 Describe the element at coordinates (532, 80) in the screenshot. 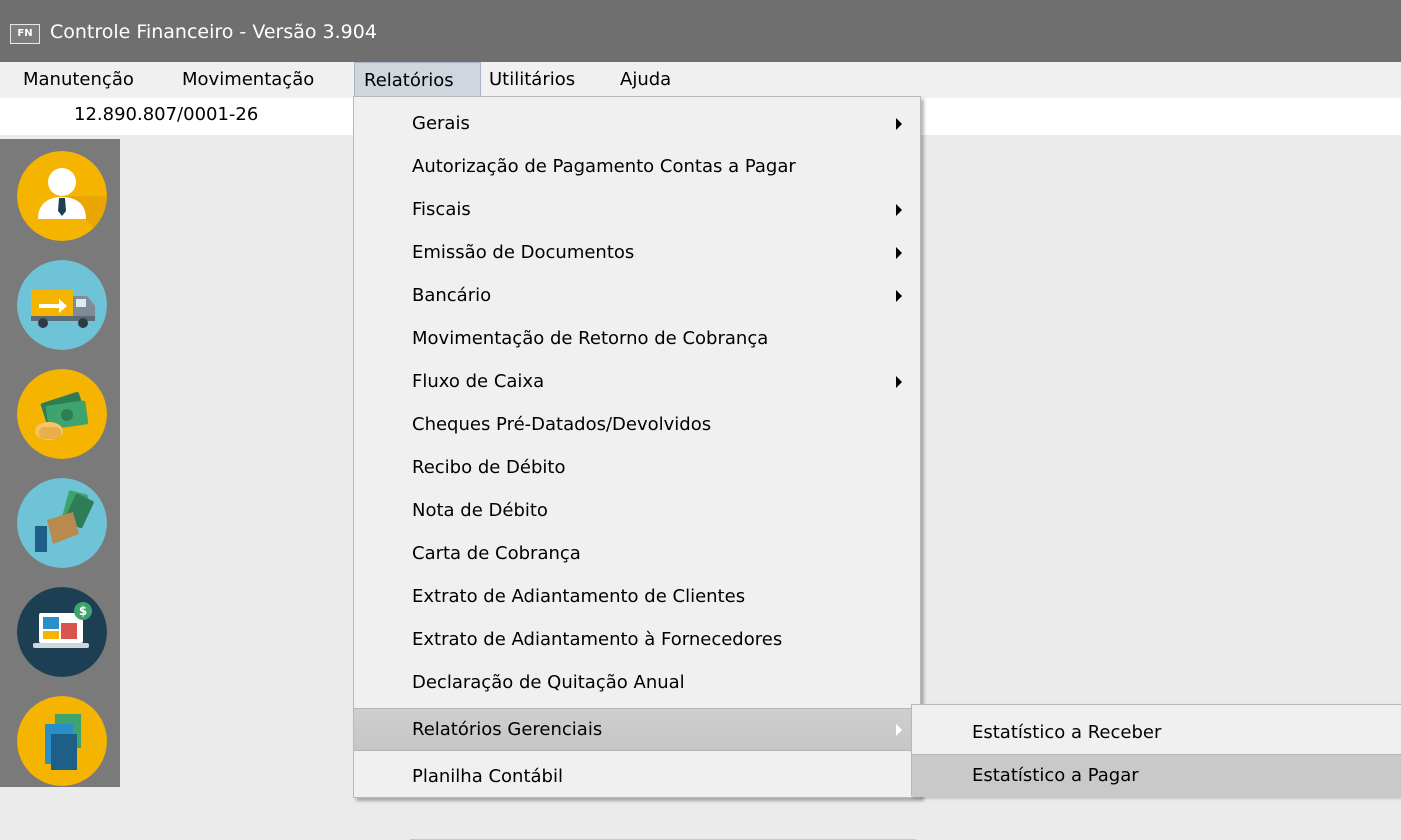

I see `menu-utilitarios: Utilitários` at that location.